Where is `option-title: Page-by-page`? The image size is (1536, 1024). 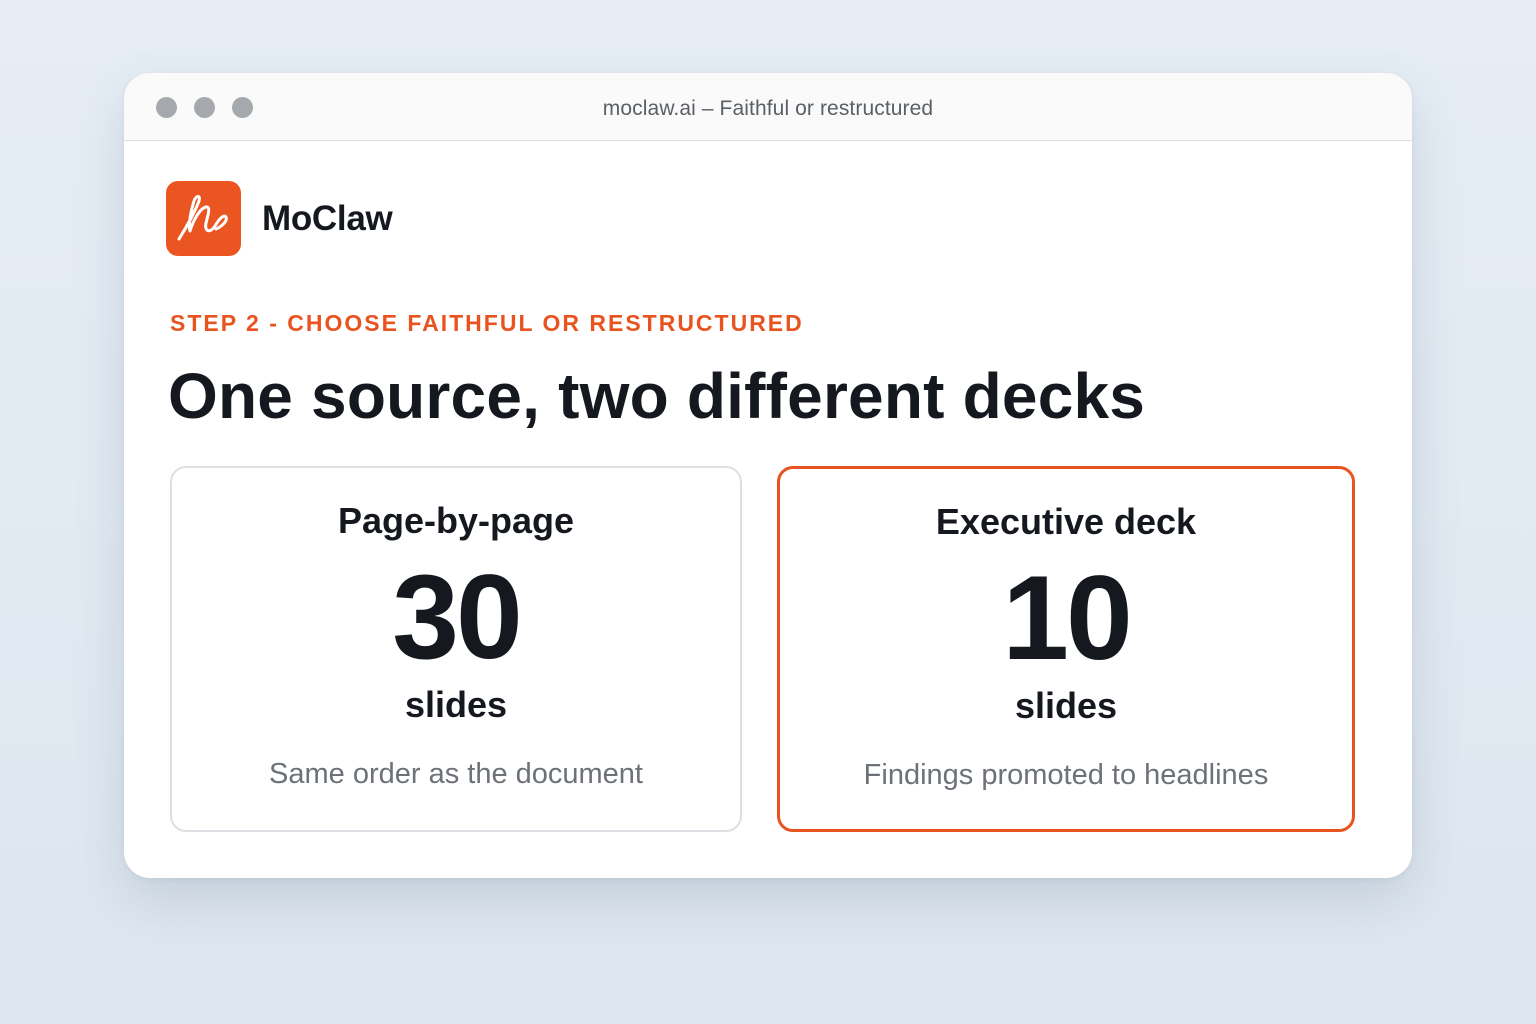
option-title: Page-by-page is located at coordinates (456, 520).